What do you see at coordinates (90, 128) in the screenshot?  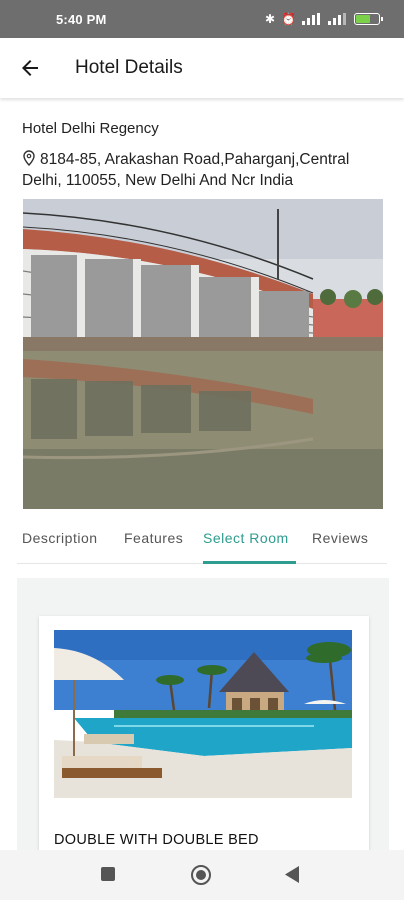 I see `hotel-name: Hotel Delhi Regency` at bounding box center [90, 128].